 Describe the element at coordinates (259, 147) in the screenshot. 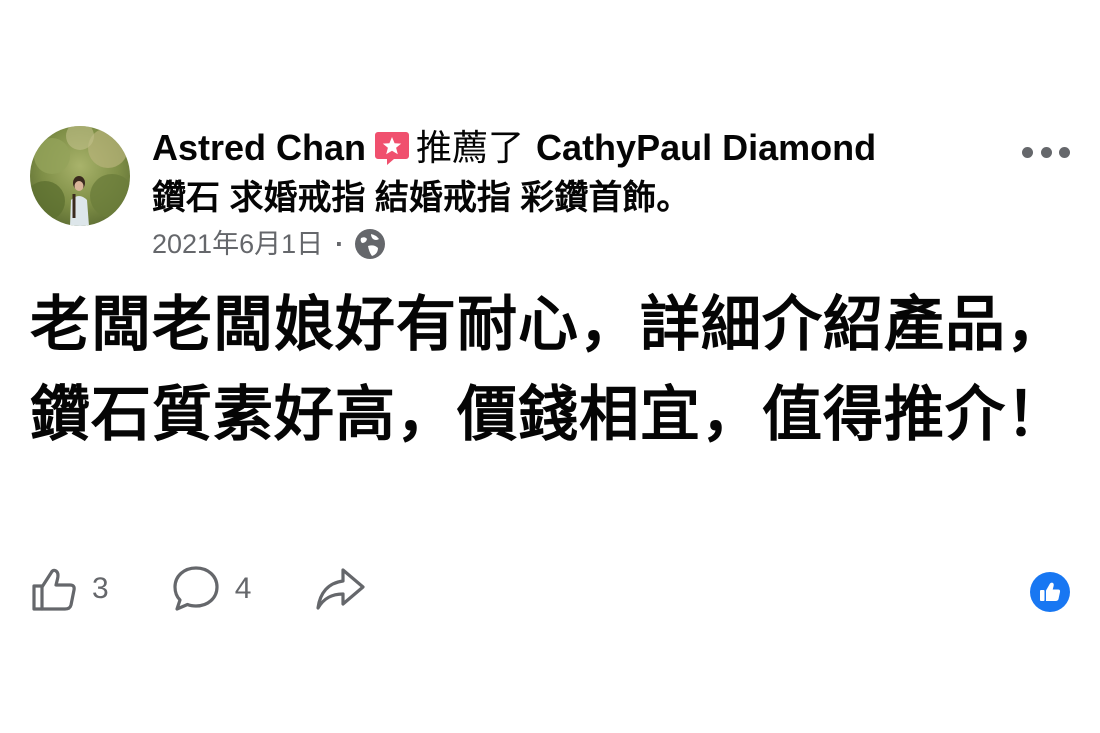

I see `author-name: Astred Chan` at that location.